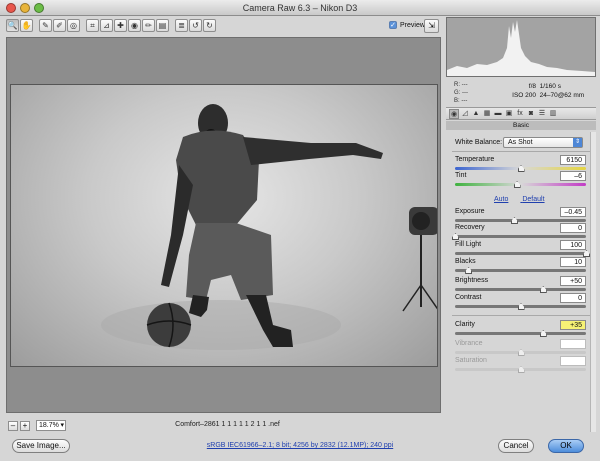  Describe the element at coordinates (562, 95) in the screenshot. I see `lens-value: 24–70@62 mm` at that location.